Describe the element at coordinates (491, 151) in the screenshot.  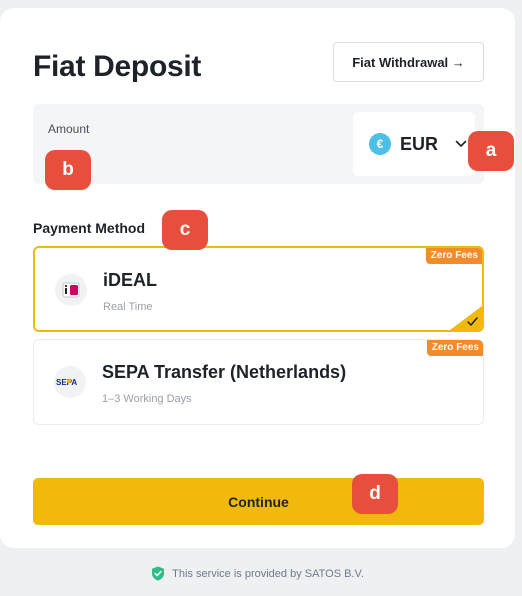
I see `marker-a: a` at that location.